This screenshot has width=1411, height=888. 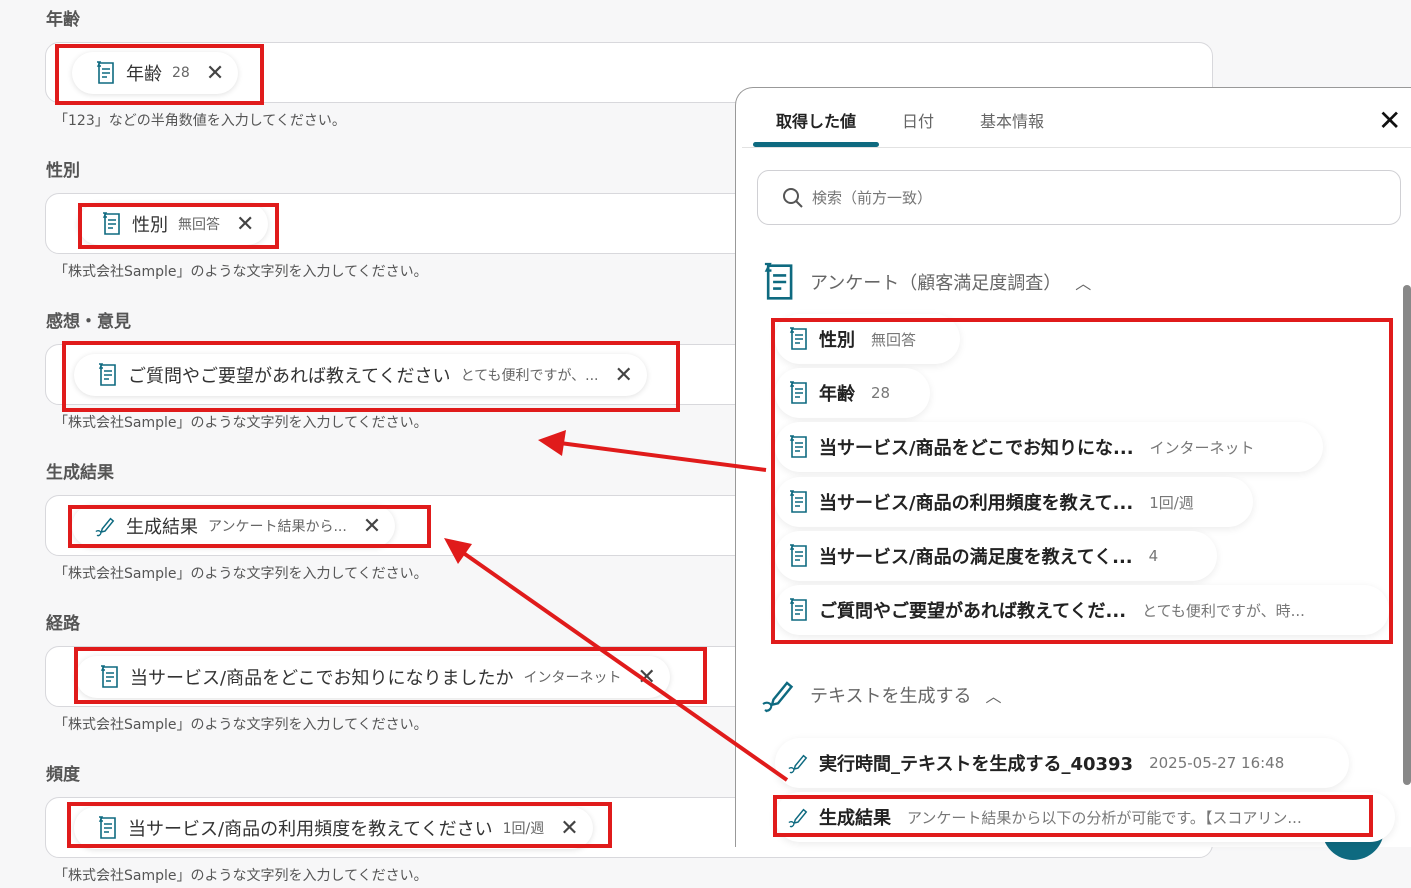 I want to click on annotation-arrows, so click(x=616, y=606).